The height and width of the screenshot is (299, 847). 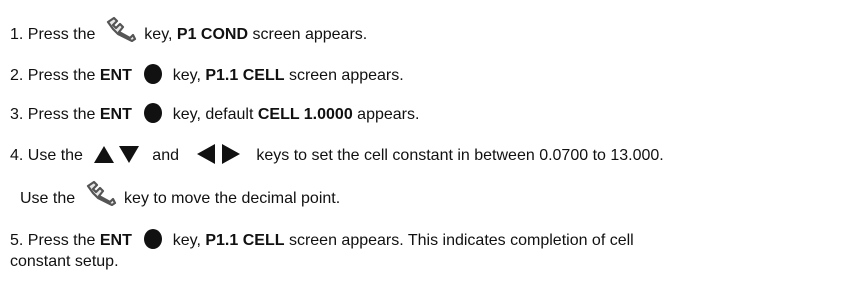 I want to click on step-text: key to move the decimal point., so click(x=232, y=199).